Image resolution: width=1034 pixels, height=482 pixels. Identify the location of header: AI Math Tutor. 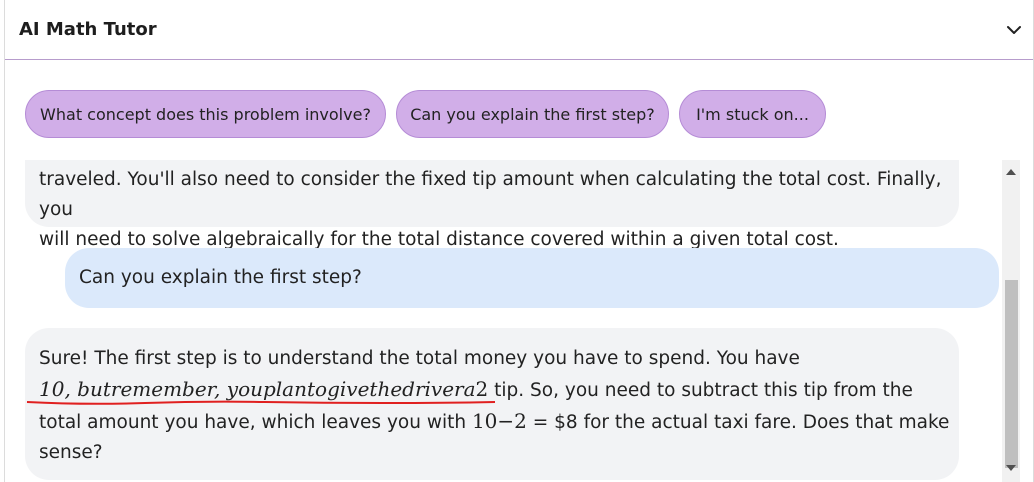
(519, 30).